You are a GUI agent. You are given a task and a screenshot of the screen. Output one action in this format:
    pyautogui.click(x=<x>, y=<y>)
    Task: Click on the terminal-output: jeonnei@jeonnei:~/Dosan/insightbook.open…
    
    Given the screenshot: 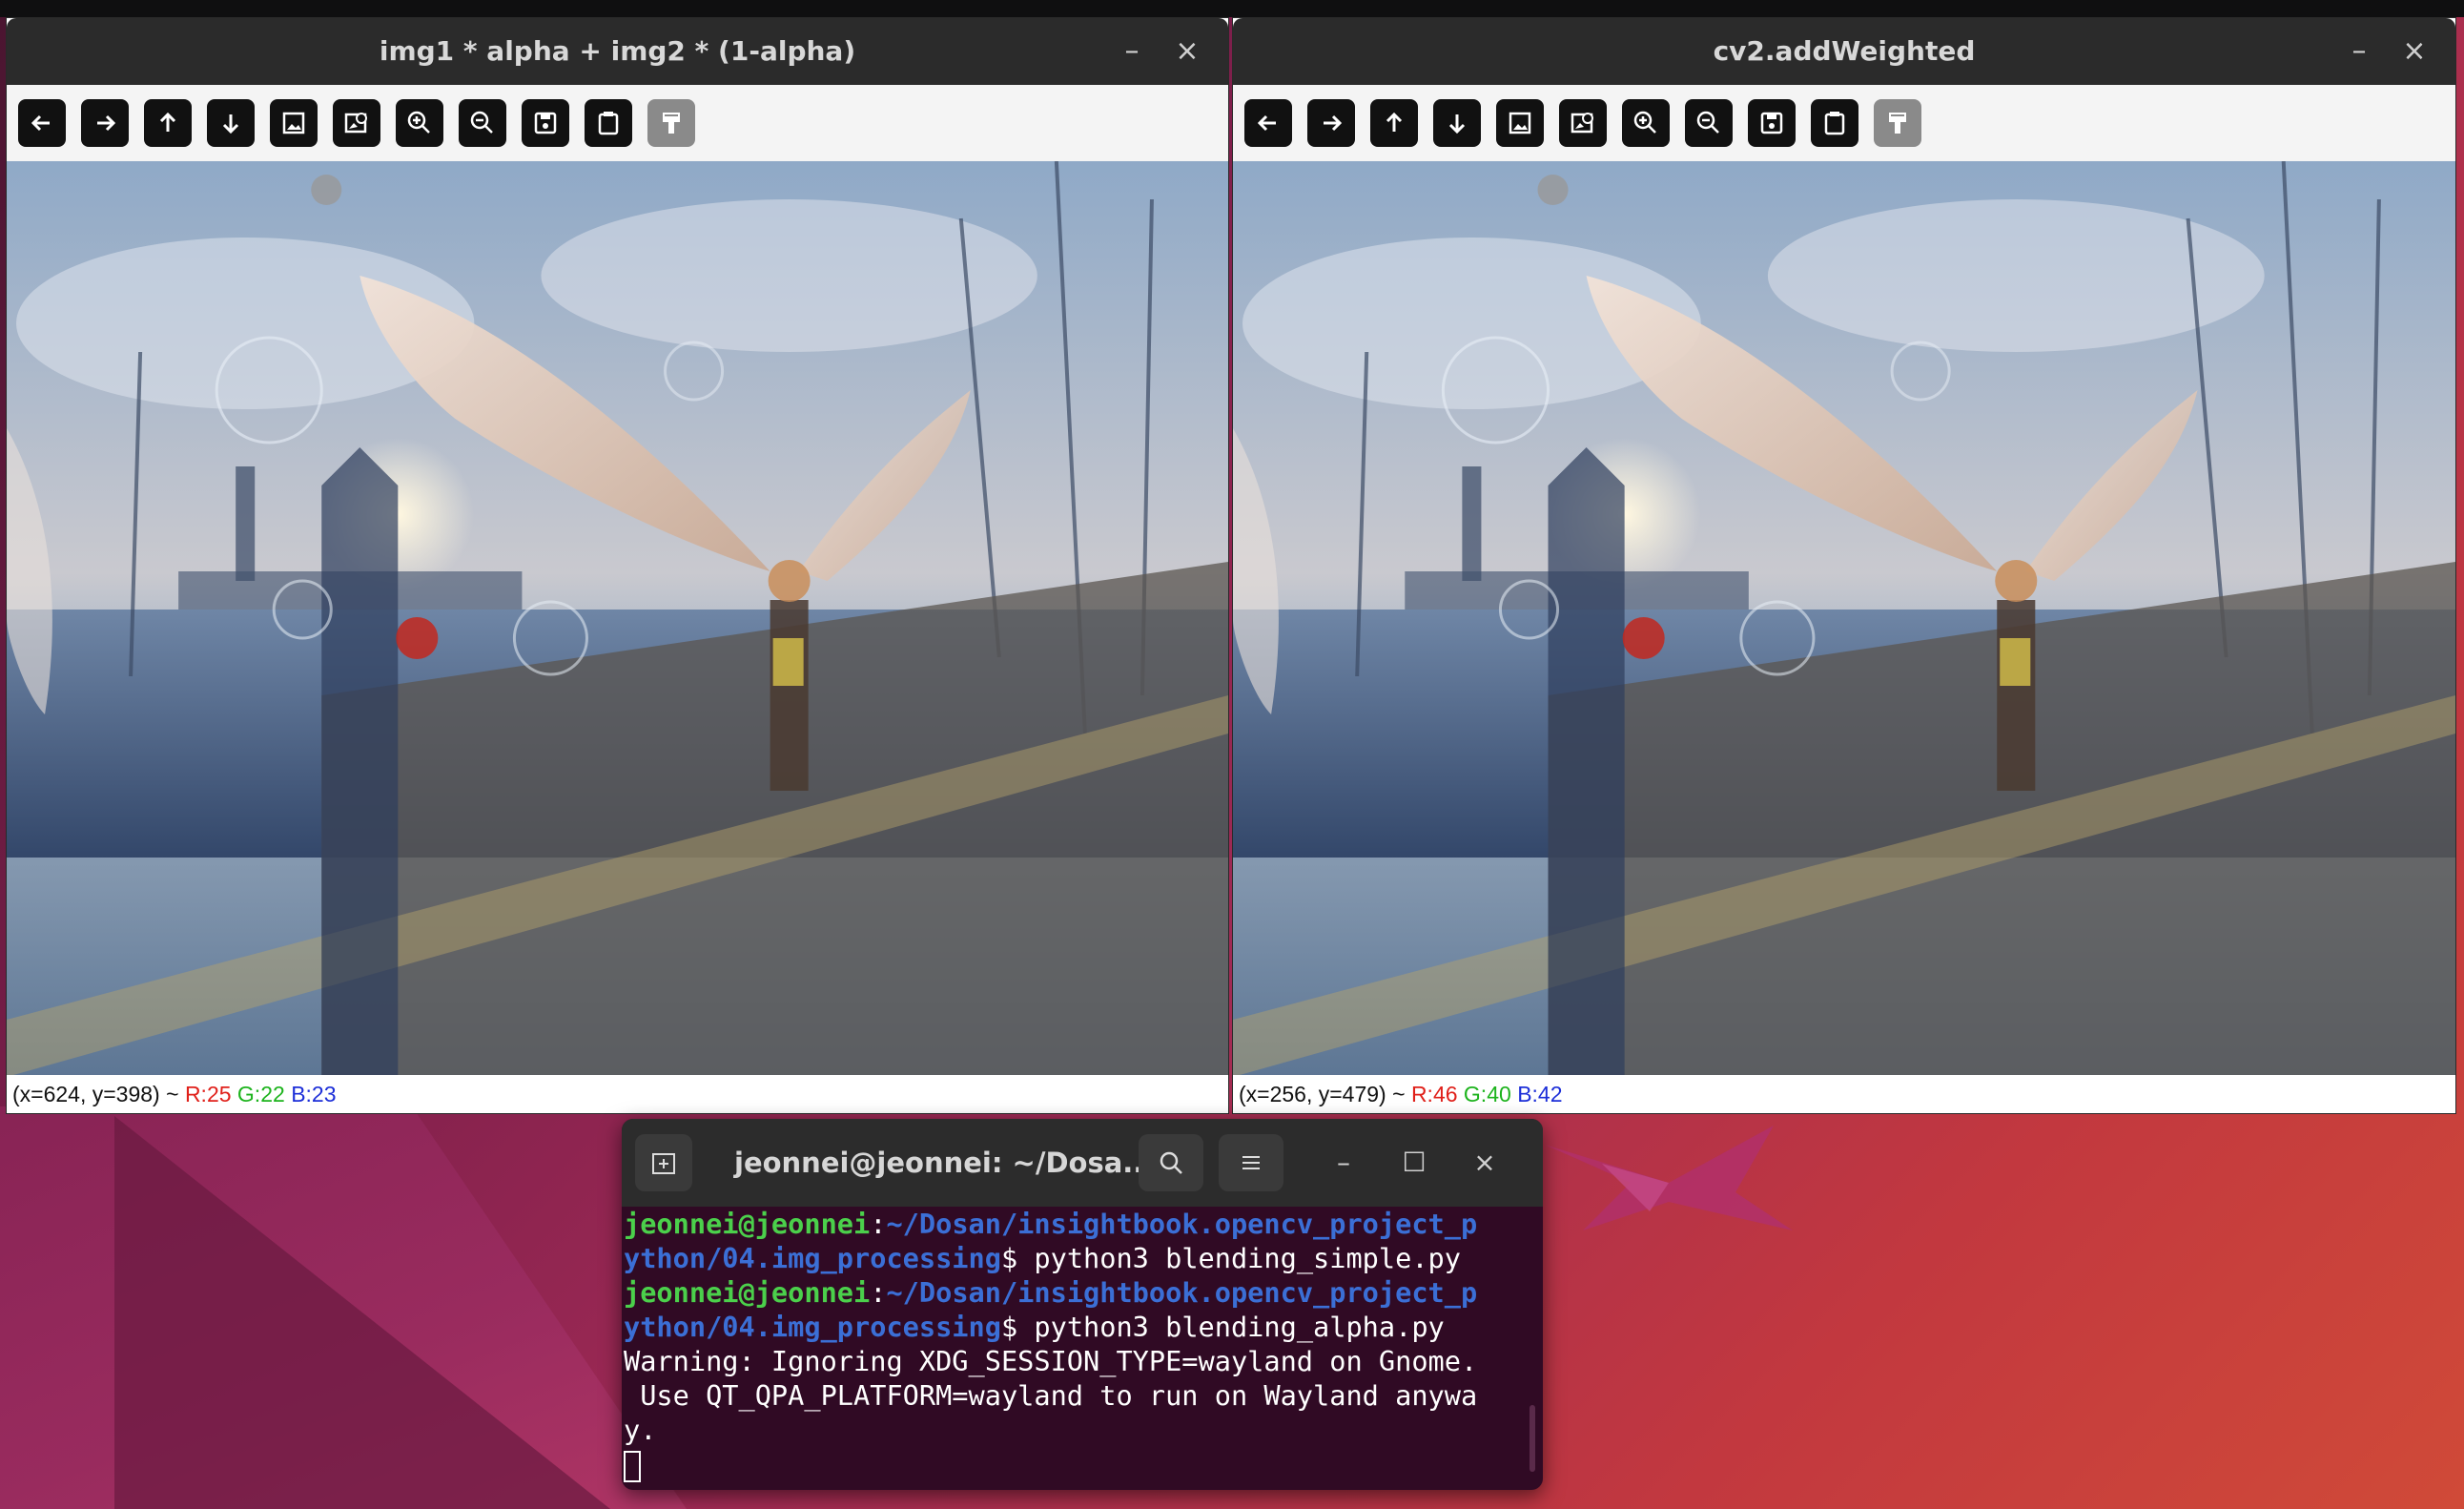 What is the action you would take?
    pyautogui.click(x=1082, y=1345)
    